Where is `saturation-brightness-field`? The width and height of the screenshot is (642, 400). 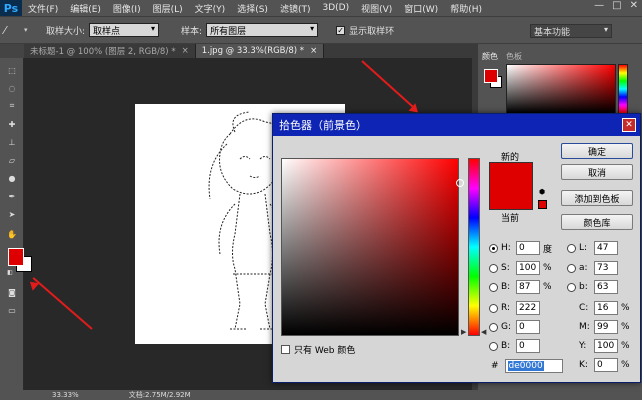 saturation-brightness-field is located at coordinates (372, 247).